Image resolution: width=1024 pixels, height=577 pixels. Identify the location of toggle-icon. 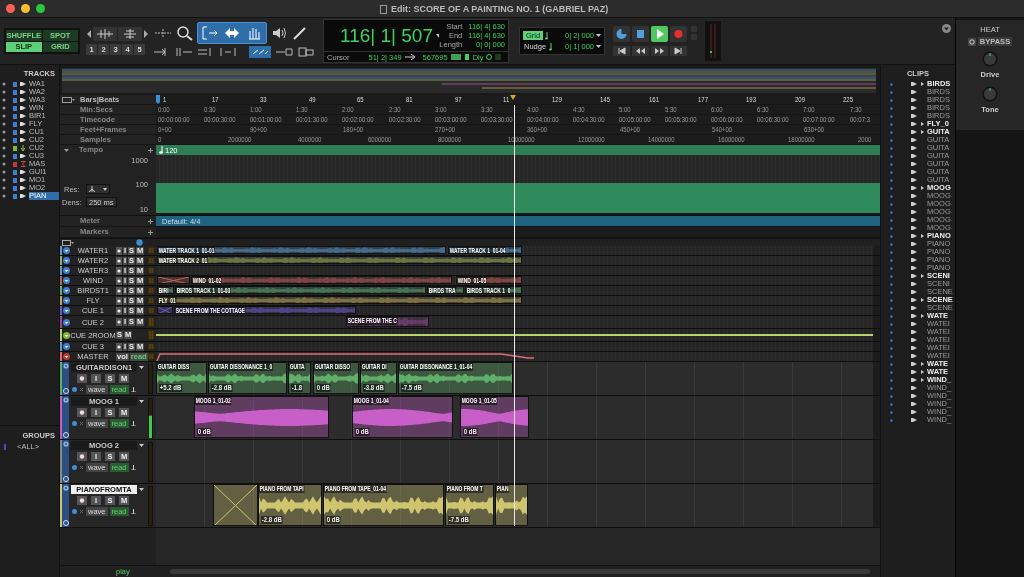
(498, 57).